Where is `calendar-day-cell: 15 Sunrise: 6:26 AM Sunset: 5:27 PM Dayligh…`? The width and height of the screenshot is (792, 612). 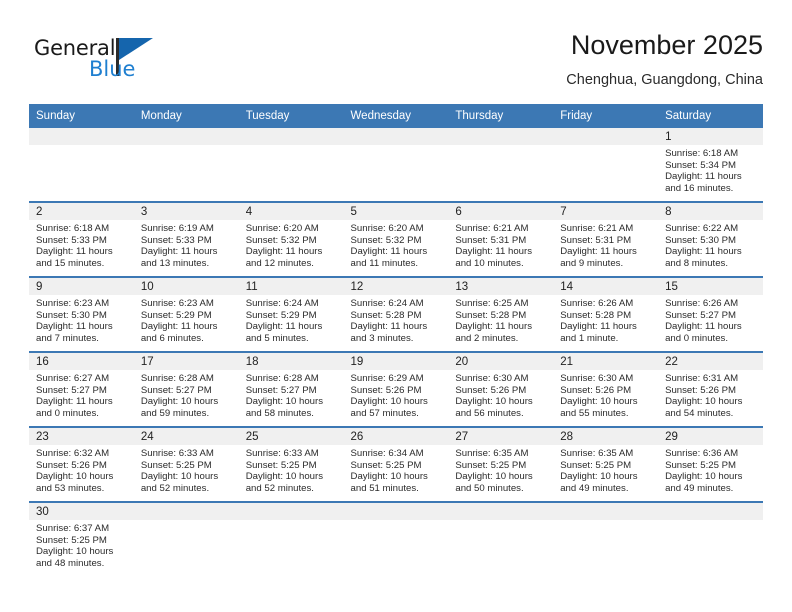
calendar-day-cell: 15 Sunrise: 6:26 AM Sunset: 5:27 PM Dayligh… is located at coordinates (710, 314).